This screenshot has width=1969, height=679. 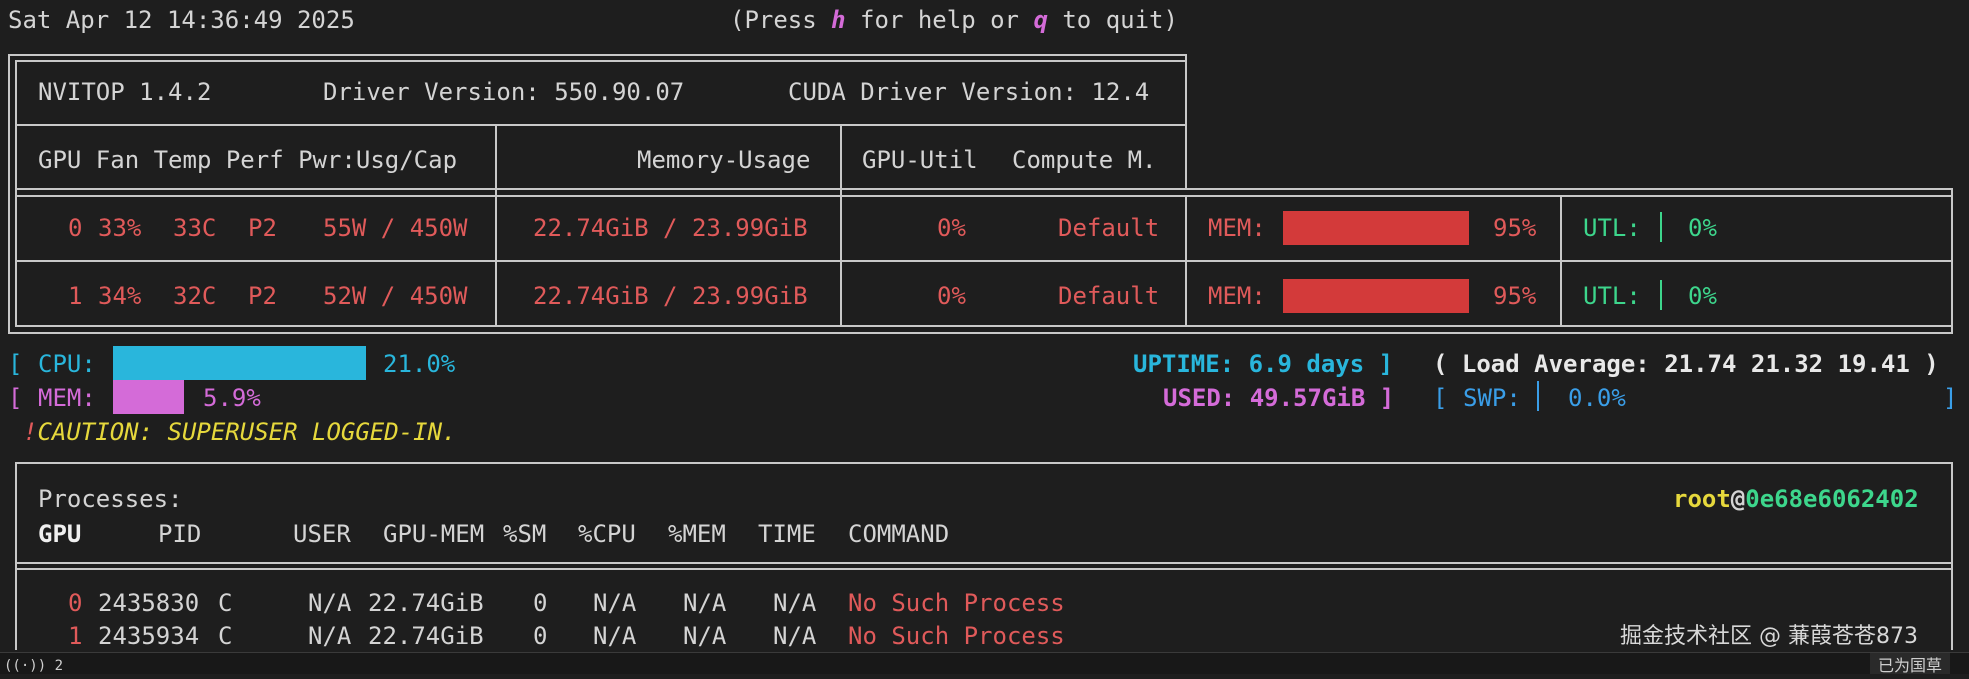 What do you see at coordinates (15, 364) in the screenshot?
I see `cpu-open-bracket: [` at bounding box center [15, 364].